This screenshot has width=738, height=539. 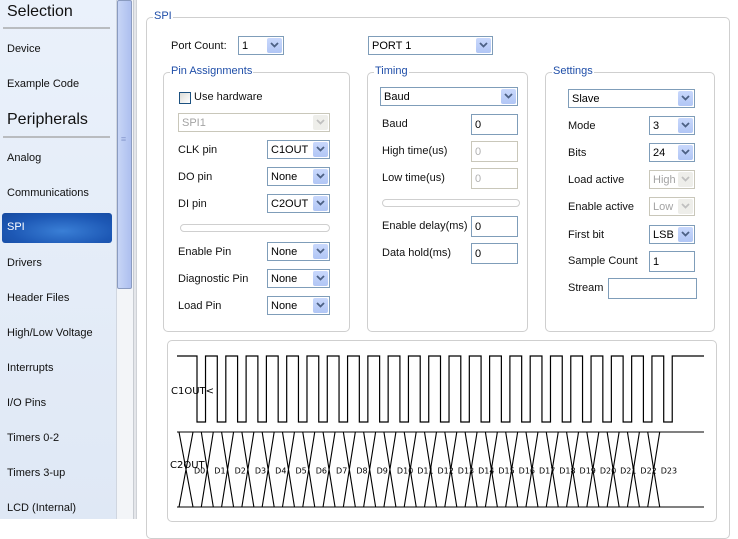 I want to click on bit-label: D16, so click(x=527, y=471).